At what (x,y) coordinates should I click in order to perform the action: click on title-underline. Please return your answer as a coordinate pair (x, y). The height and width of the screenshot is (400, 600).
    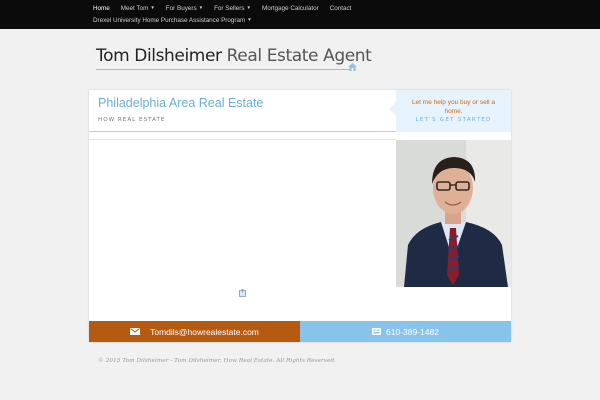
    Looking at the image, I should click on (225, 69).